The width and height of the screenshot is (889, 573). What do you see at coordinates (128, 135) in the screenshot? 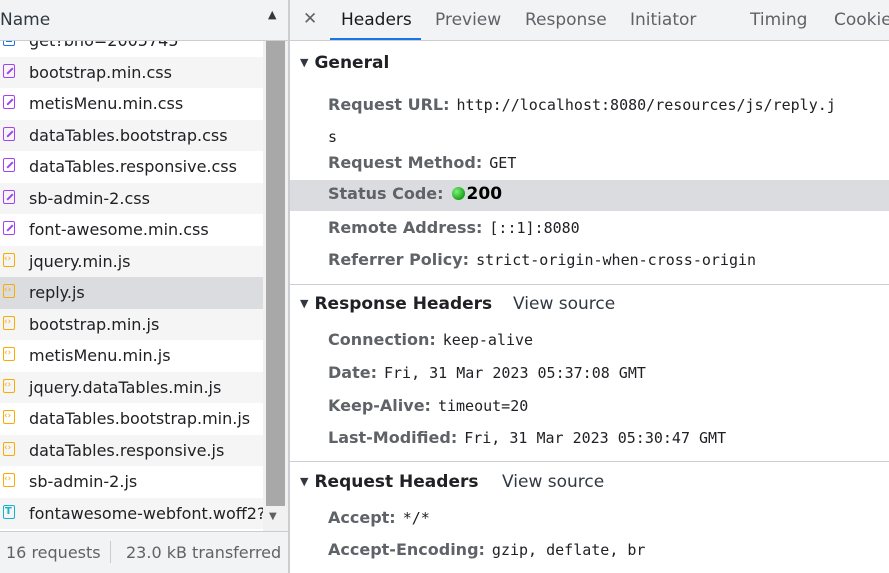
I see `request-file-name: dataTables.bootstrap.css` at bounding box center [128, 135].